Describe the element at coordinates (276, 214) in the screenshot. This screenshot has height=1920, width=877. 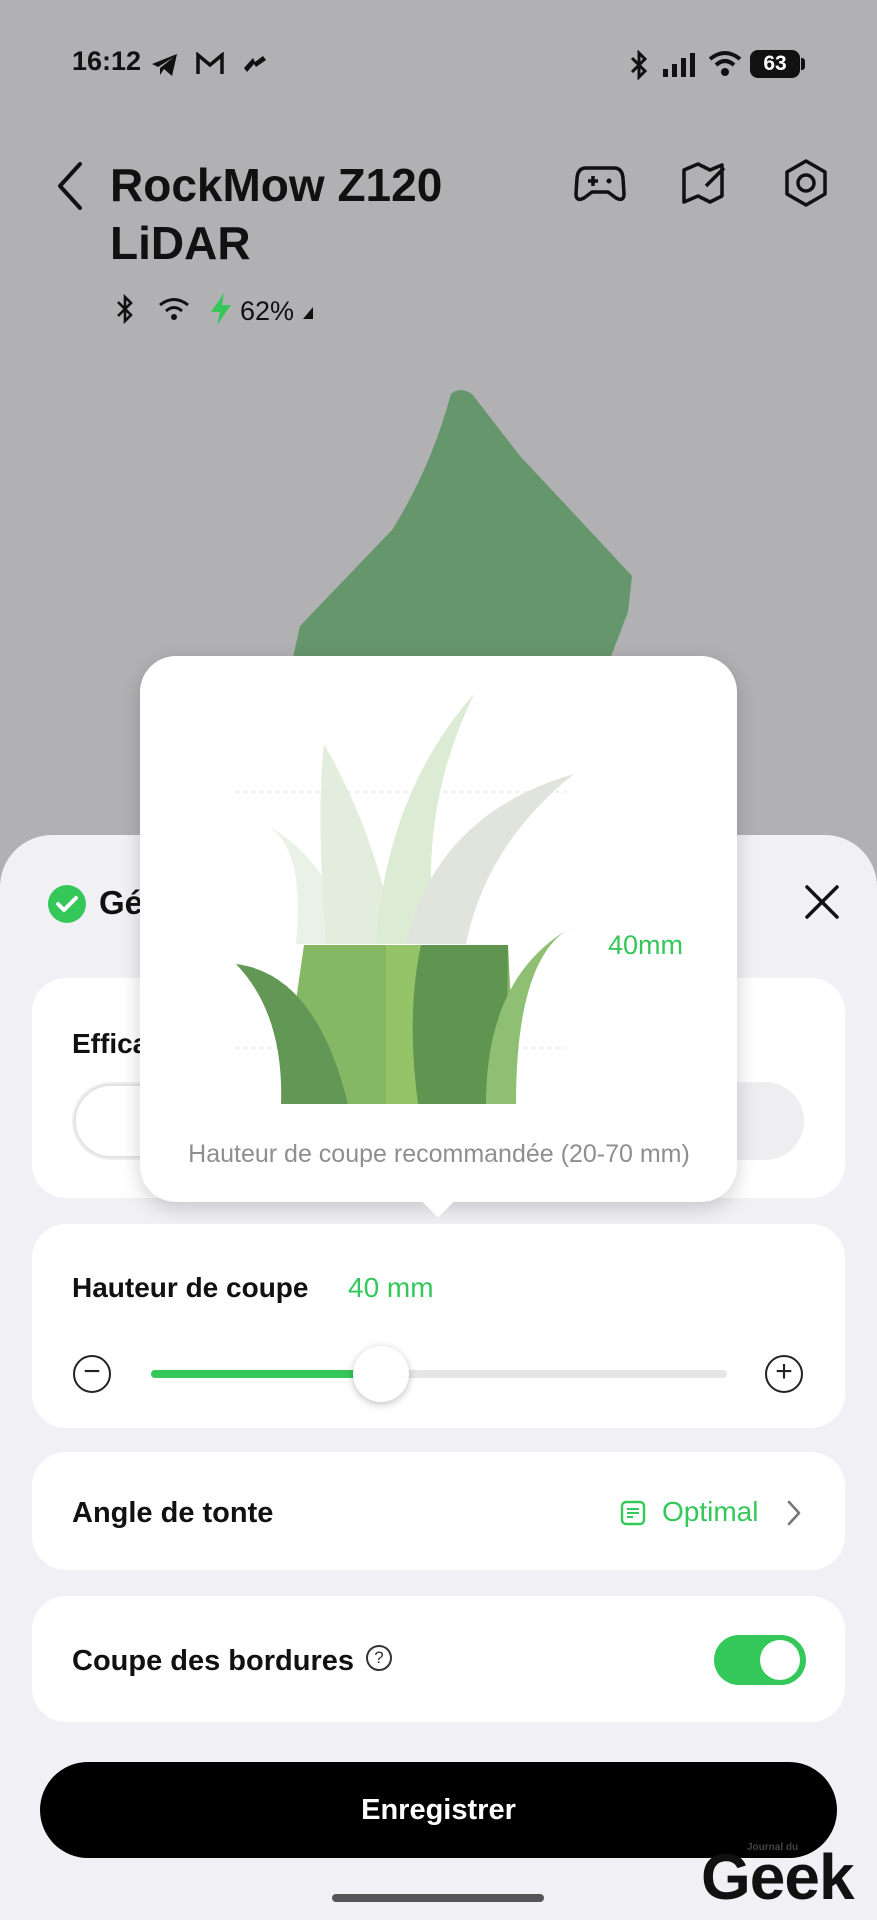
I see `page-title: RockMow Z120 LiDAR` at that location.